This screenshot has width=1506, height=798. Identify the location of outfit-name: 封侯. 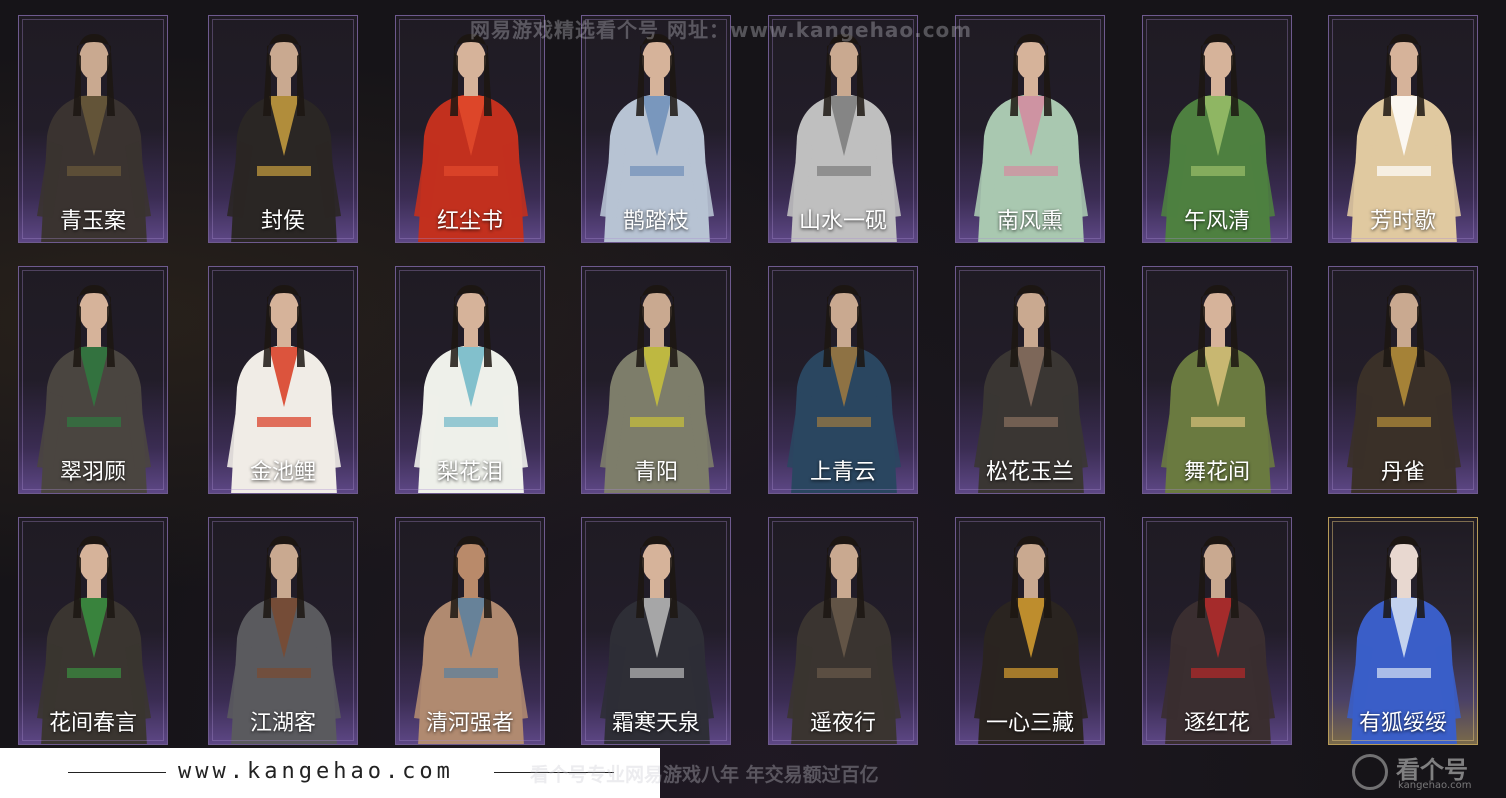
(282, 221).